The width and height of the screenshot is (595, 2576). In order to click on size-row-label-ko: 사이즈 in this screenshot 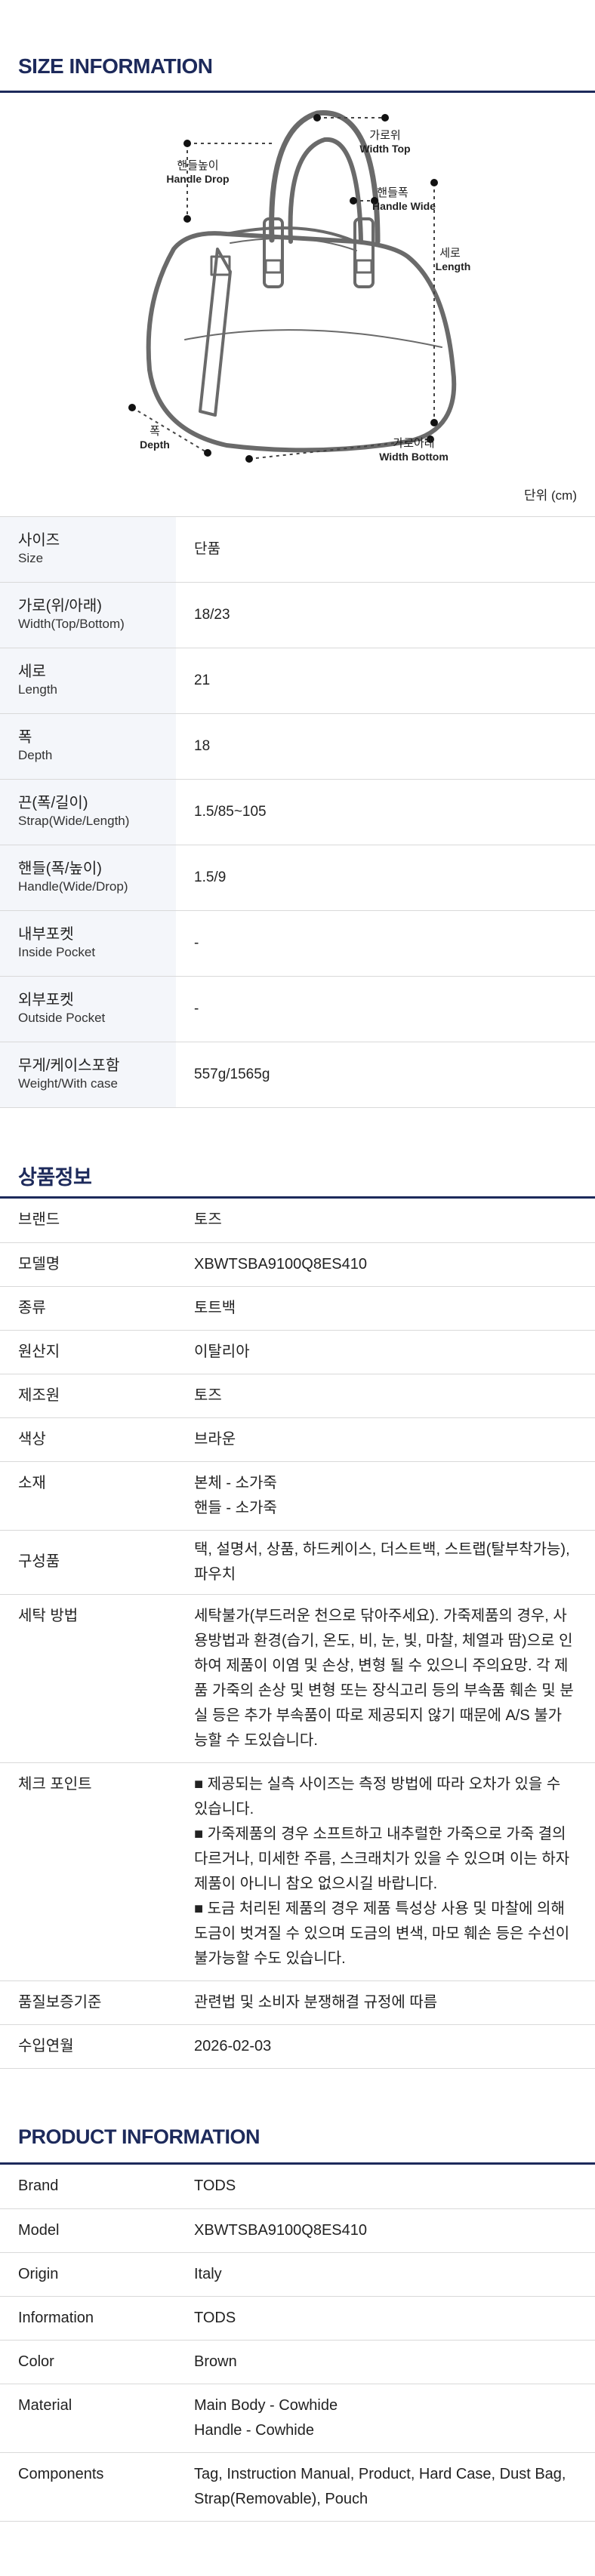, I will do `click(39, 540)`.